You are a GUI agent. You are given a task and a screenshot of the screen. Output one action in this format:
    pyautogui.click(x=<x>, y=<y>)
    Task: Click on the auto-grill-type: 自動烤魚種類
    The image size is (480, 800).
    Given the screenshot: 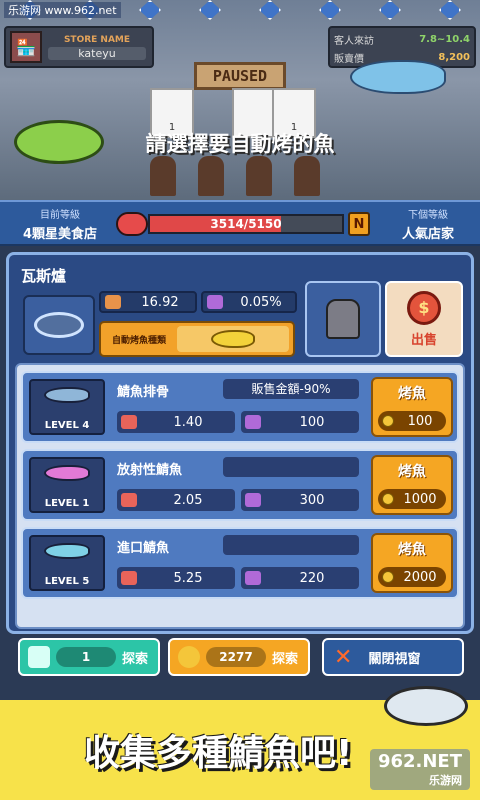 What is the action you would take?
    pyautogui.click(x=197, y=339)
    